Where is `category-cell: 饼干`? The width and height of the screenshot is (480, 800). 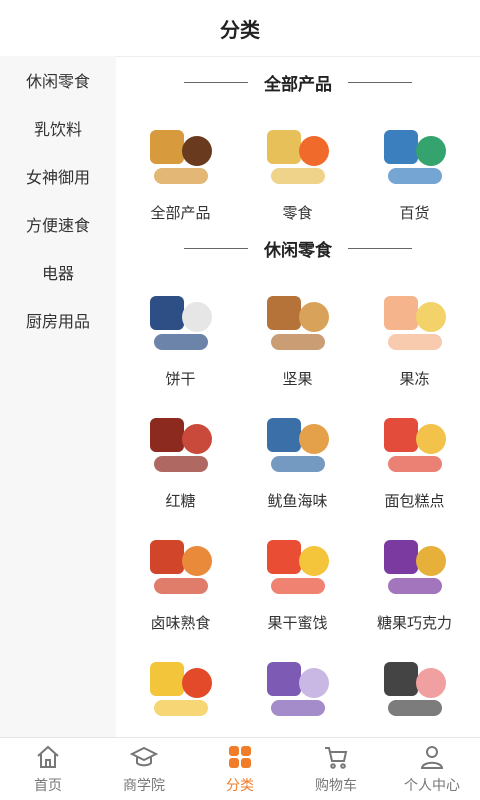 category-cell: 饼干 is located at coordinates (180, 335).